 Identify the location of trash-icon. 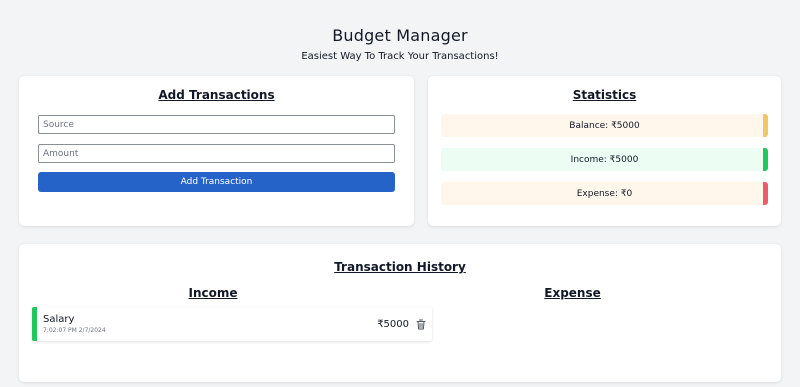
(421, 324).